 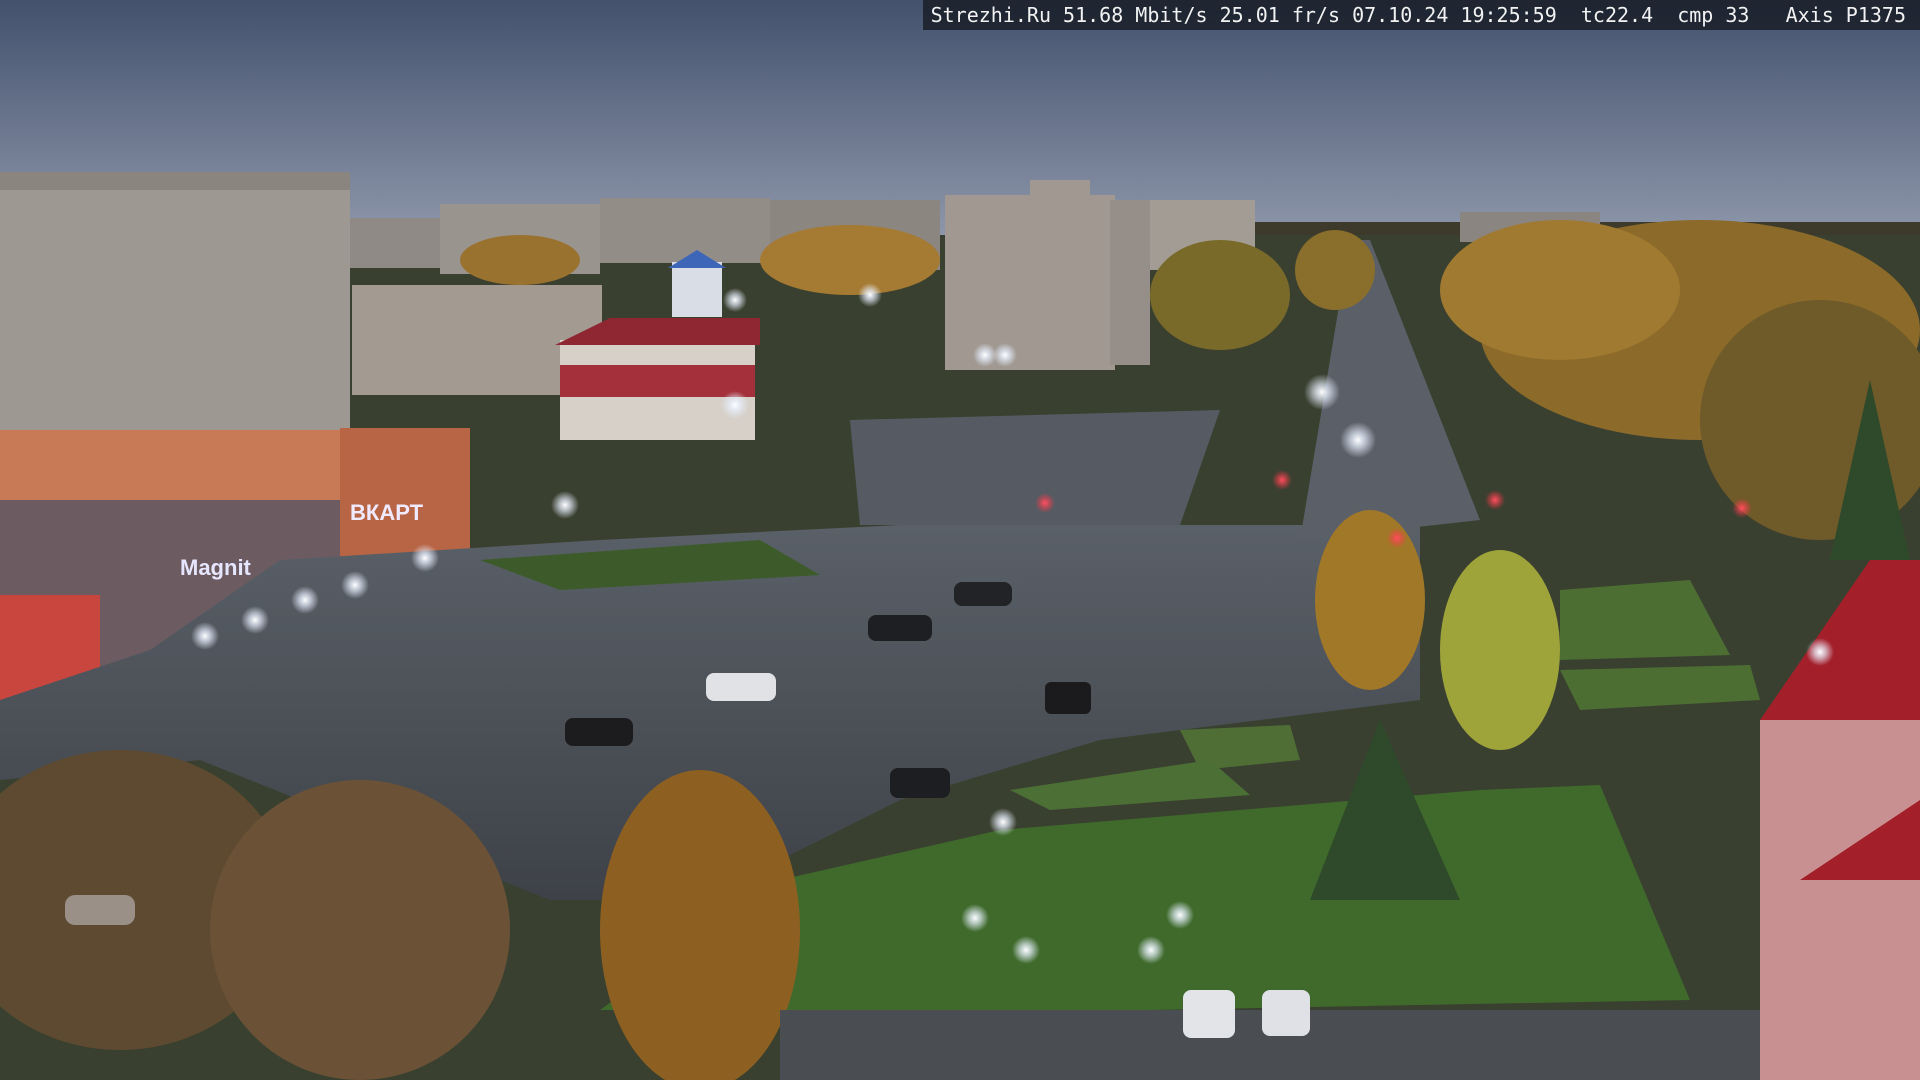 I want to click on osd-framerate: 25.01 fr/s, so click(x=1280, y=15).